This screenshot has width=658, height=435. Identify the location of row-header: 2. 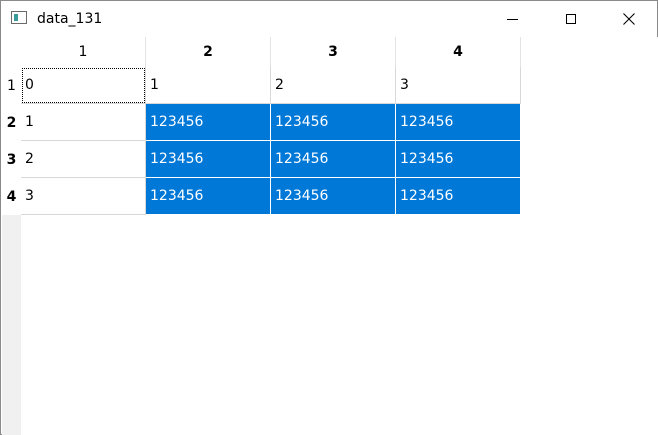
(11, 122).